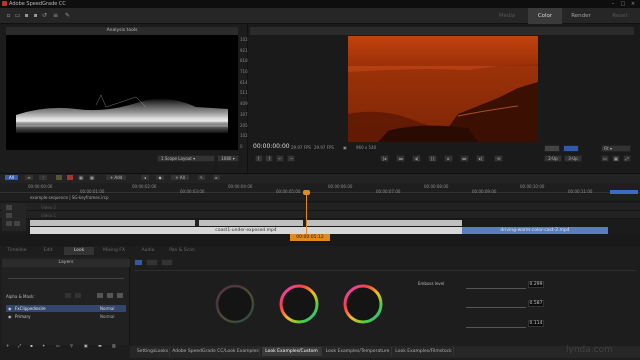 This screenshot has width=640, height=360. Describe the element at coordinates (58, 345) in the screenshot. I see `copy-icon: ▭` at that location.